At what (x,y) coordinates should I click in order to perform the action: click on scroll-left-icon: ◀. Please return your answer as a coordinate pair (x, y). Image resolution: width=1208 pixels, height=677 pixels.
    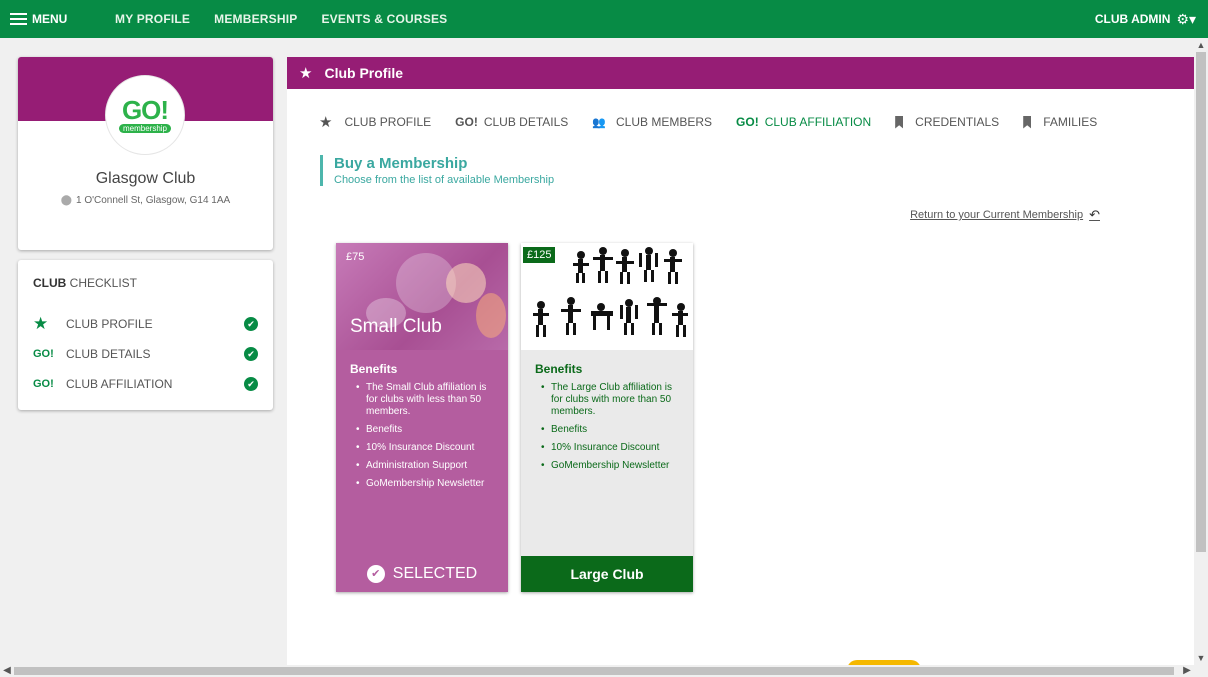
    Looking at the image, I should click on (7, 671).